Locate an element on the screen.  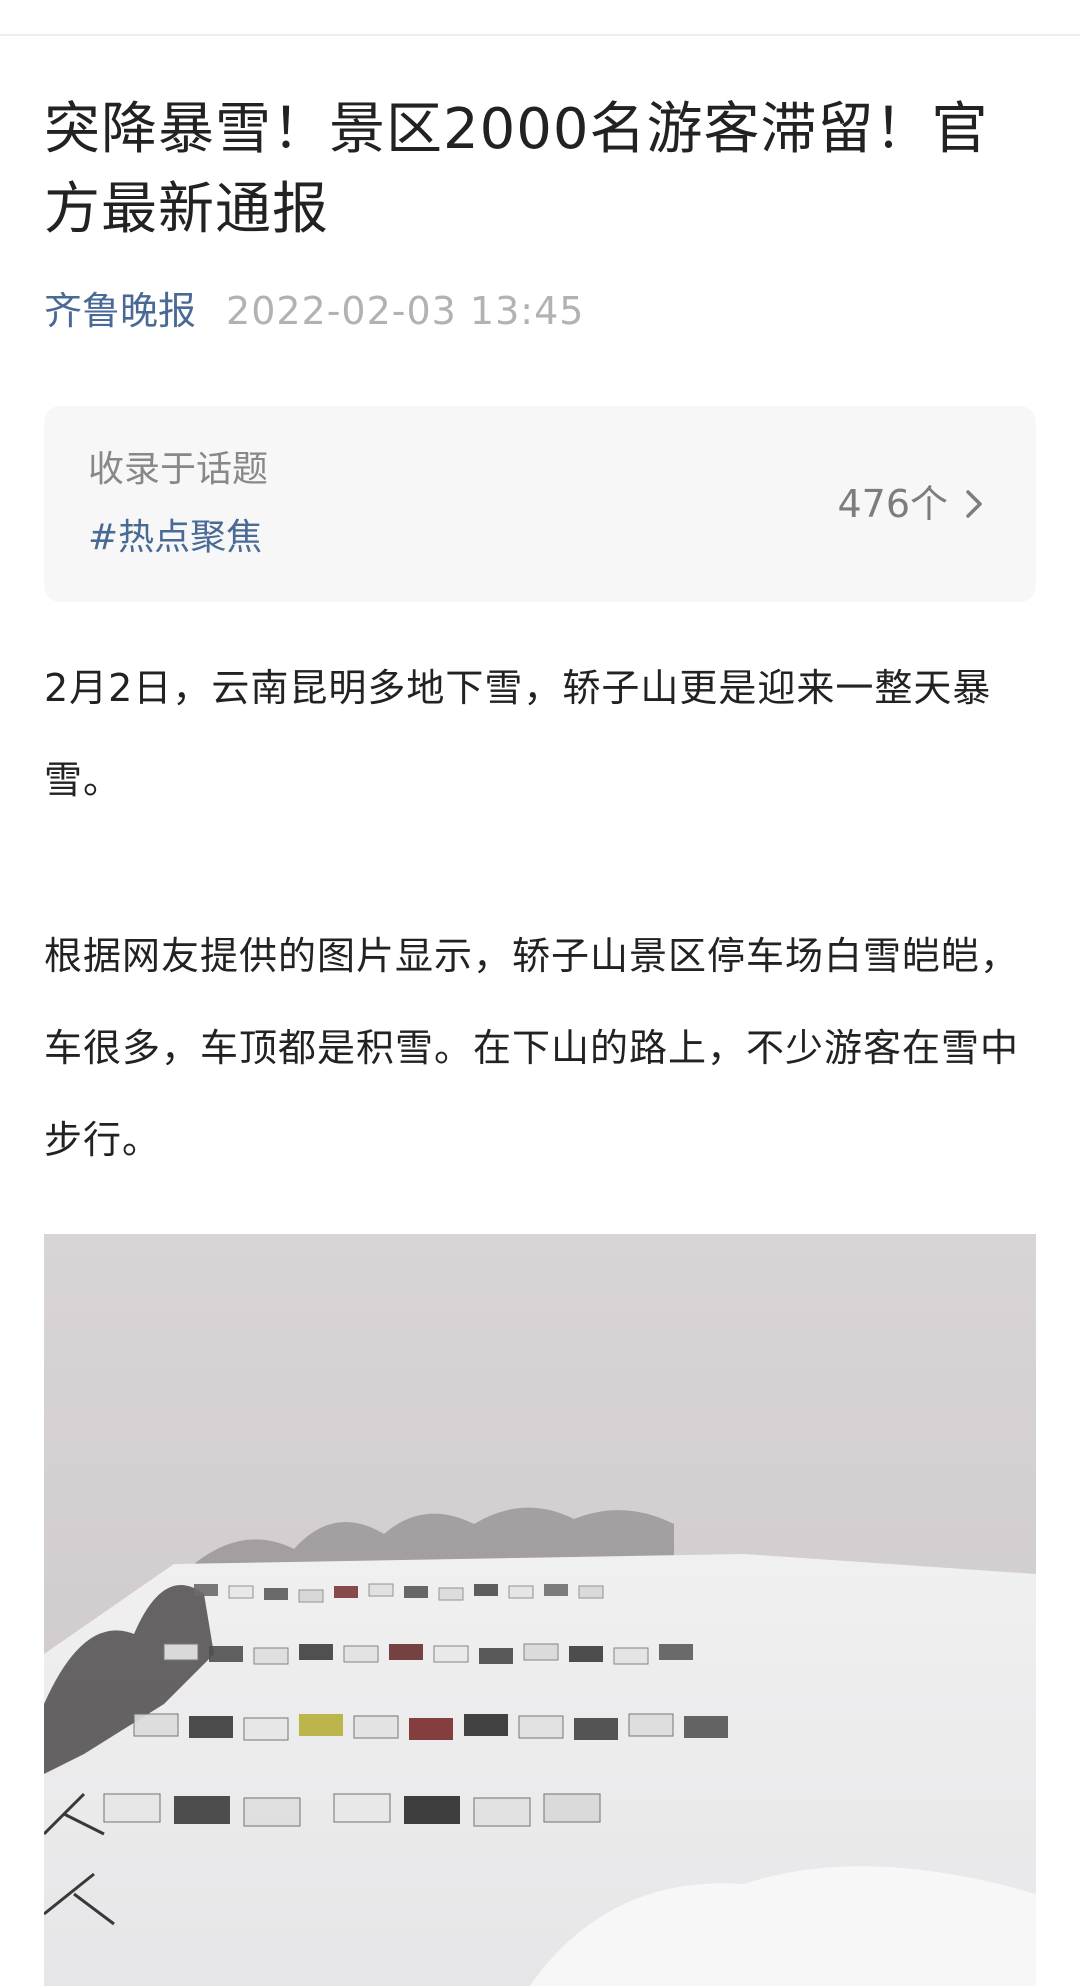
topic-card: 收录于话题 #热点聚焦 476个 is located at coordinates (540, 504).